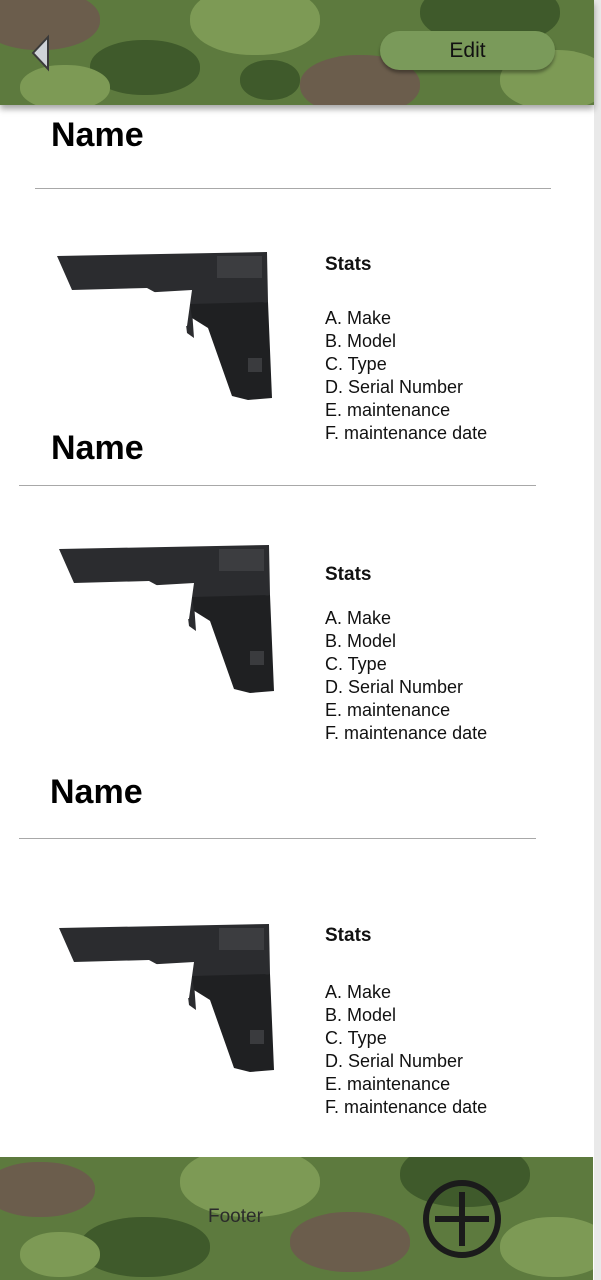 The width and height of the screenshot is (601, 1280). I want to click on scrollbar, so click(597, 640).